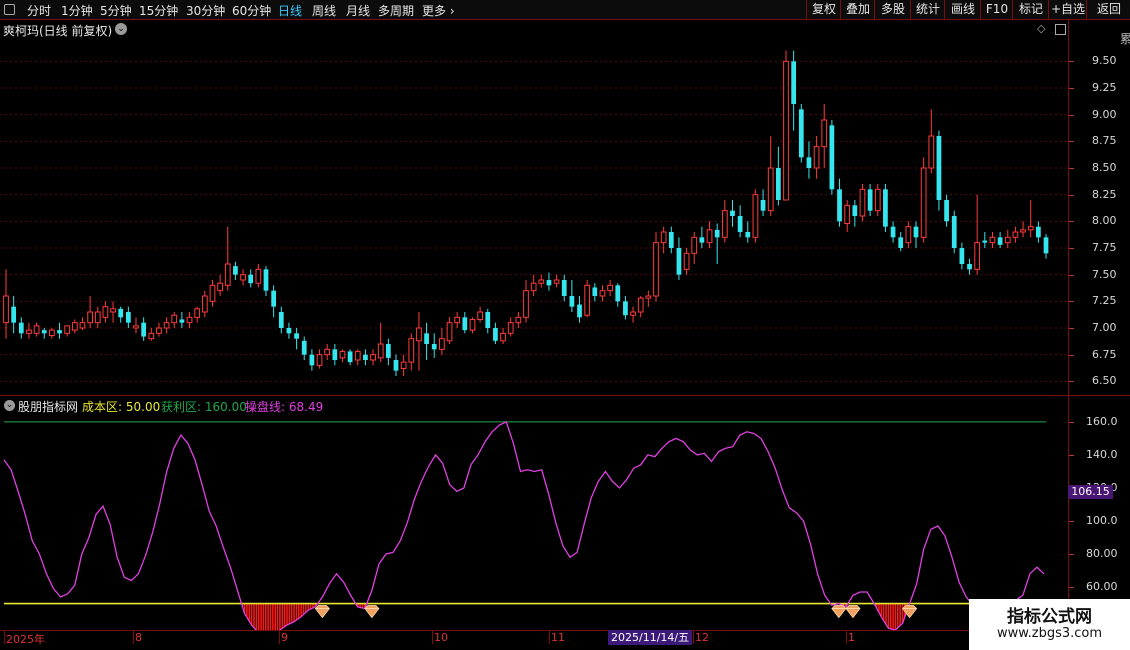  What do you see at coordinates (324, 10) in the screenshot?
I see `period-tab-7: 周线` at bounding box center [324, 10].